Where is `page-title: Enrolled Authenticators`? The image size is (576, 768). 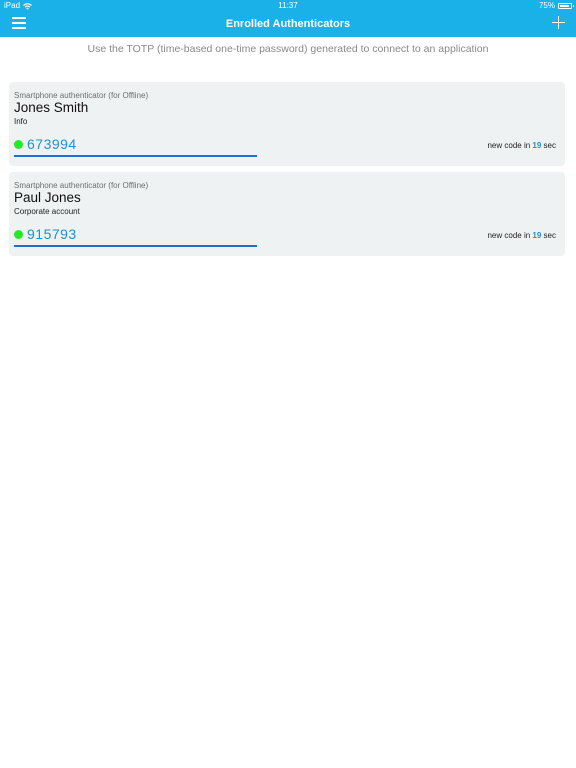 page-title: Enrolled Authenticators is located at coordinates (288, 24).